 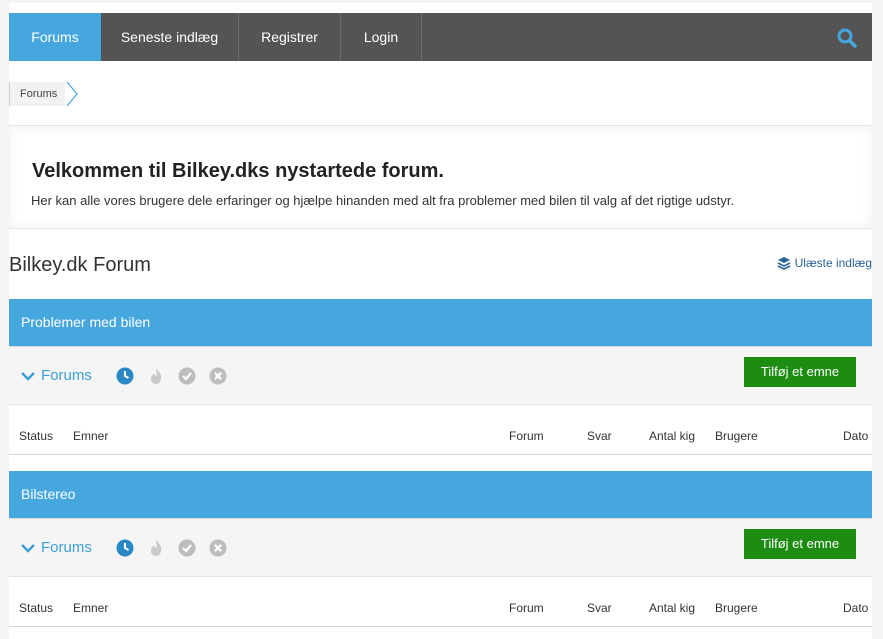 I want to click on unread-posts-link: Ulæste indlæg, so click(x=824, y=263).